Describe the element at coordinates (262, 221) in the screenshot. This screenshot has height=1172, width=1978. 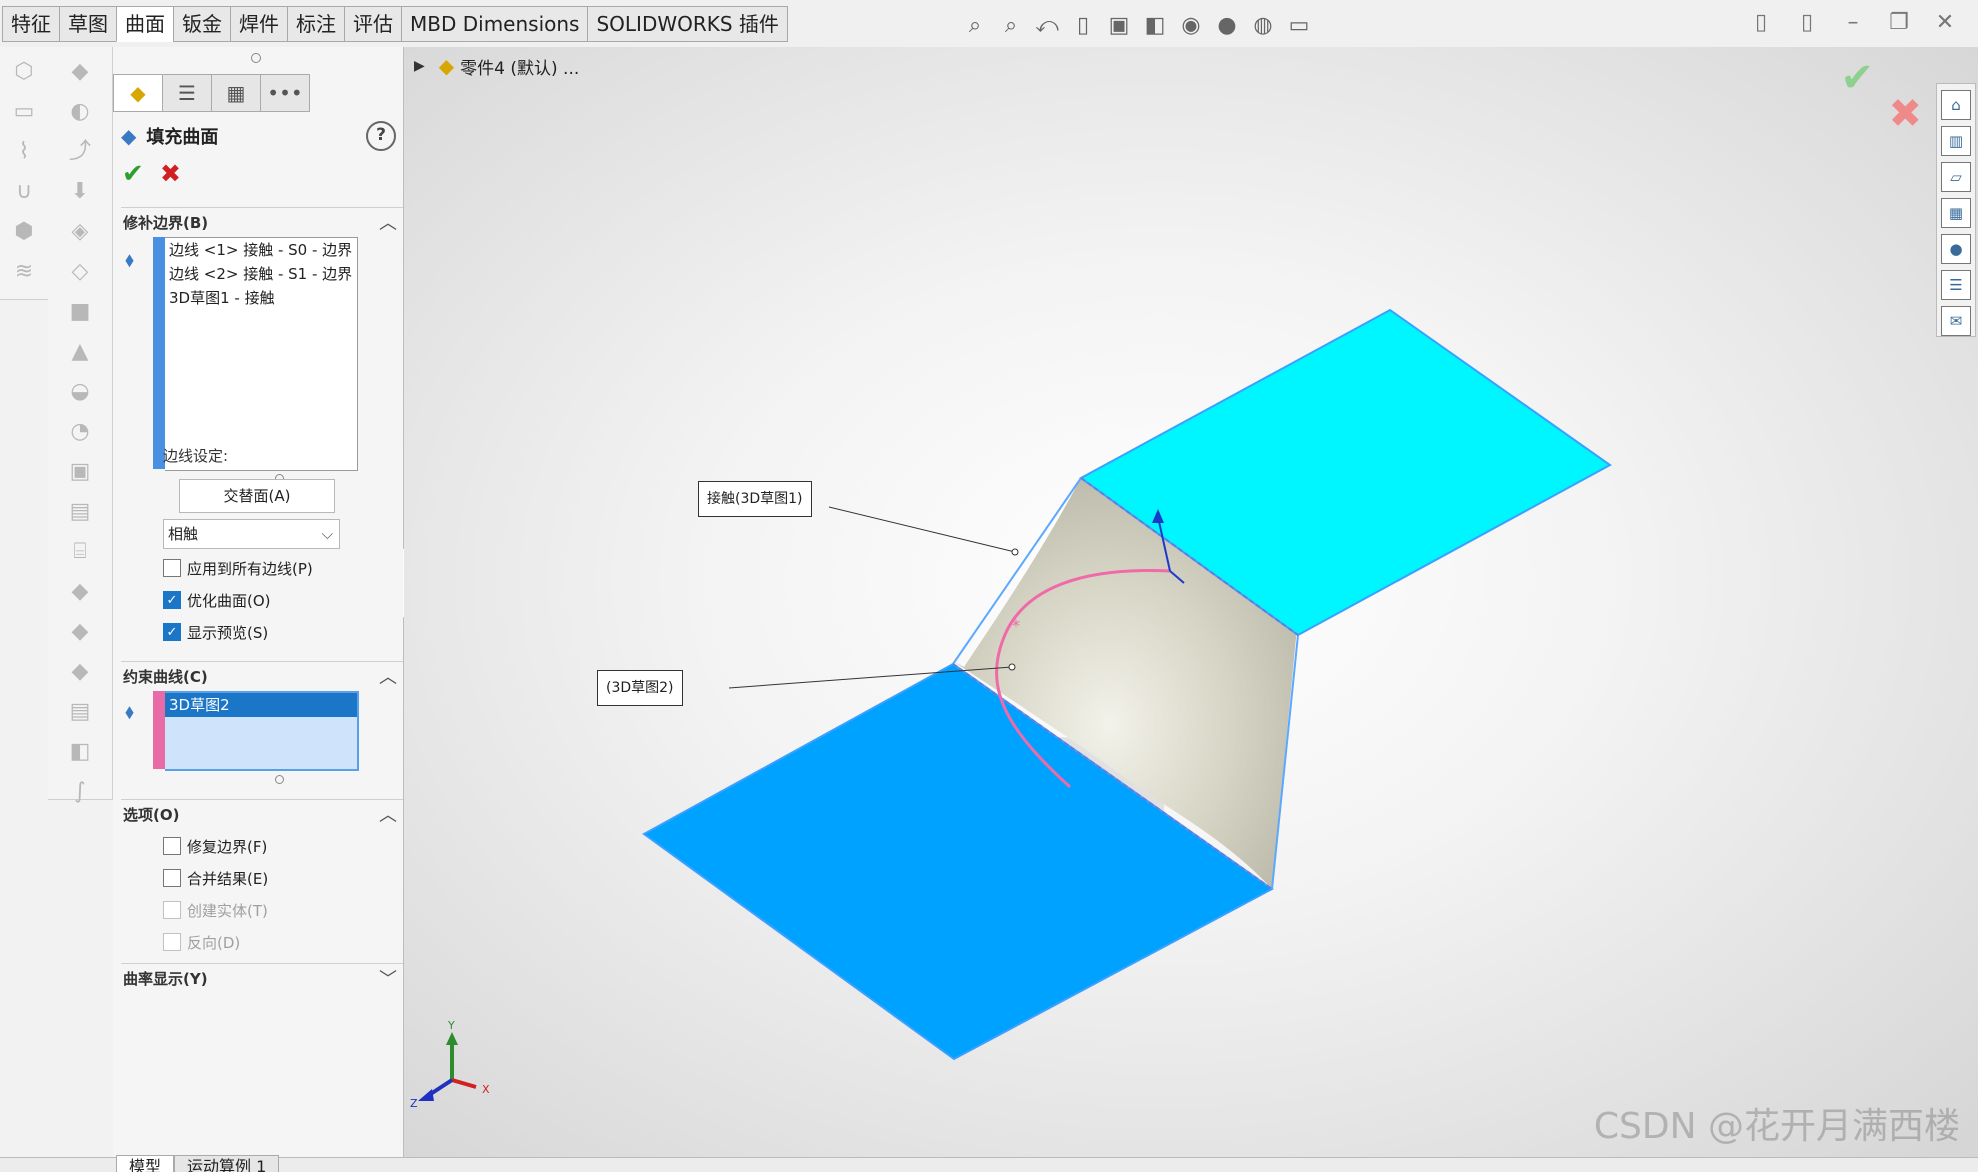
I see `patch-boundary-section-header: 修补边界(B) ︿` at that location.